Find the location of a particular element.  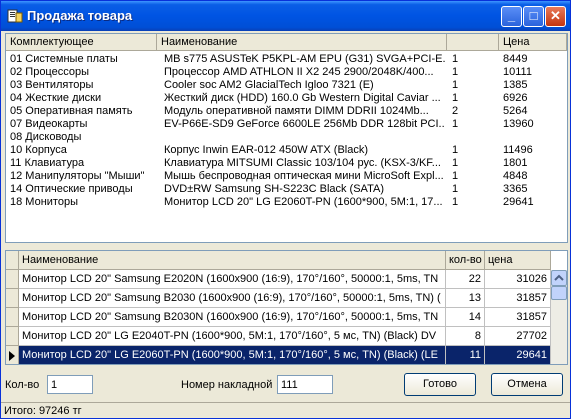

app-icon is located at coordinates (15, 16).